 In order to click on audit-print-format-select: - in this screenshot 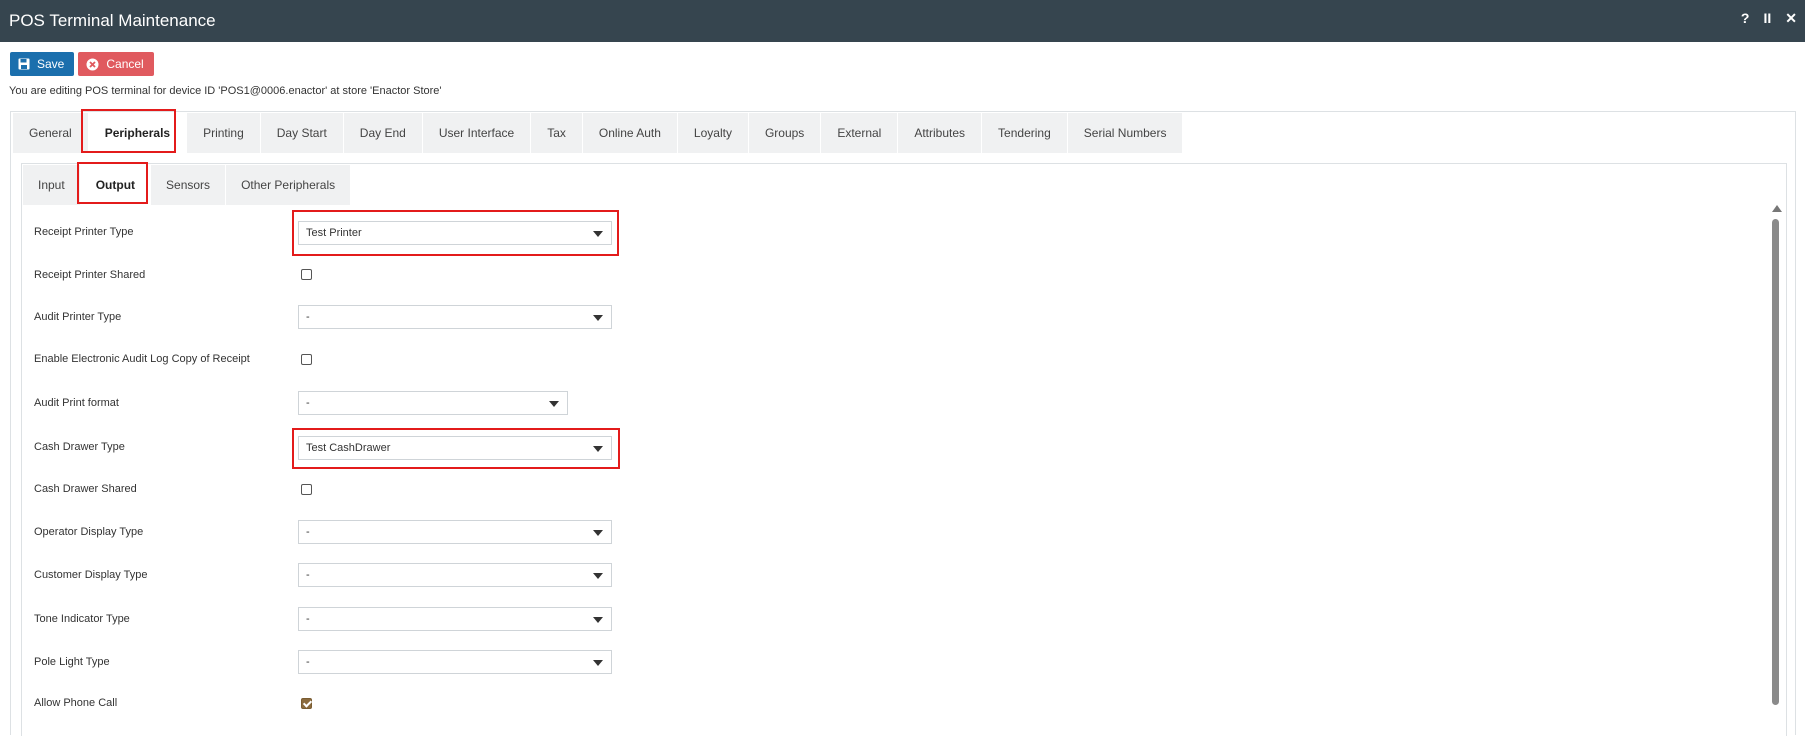, I will do `click(433, 403)`.